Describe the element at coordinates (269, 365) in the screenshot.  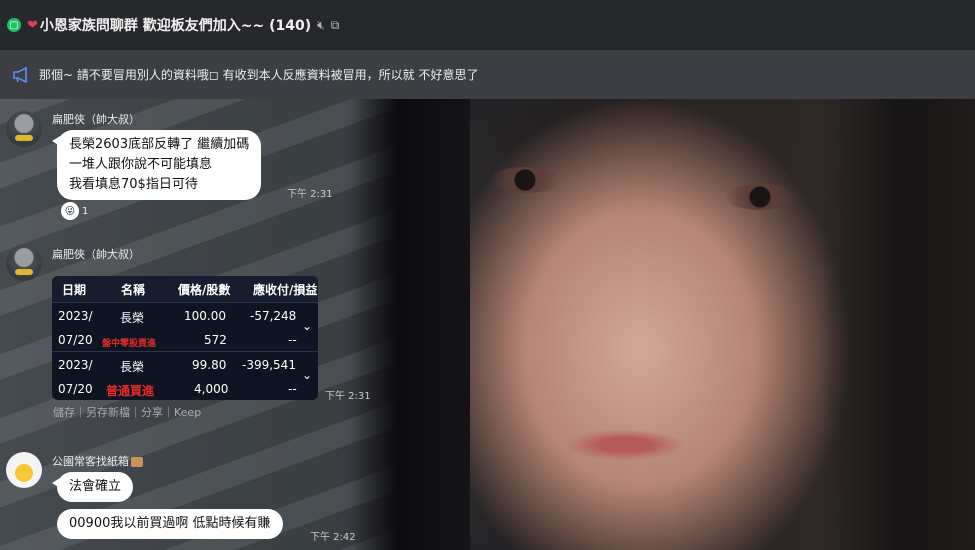
I see `trade-amount: -399,541` at that location.